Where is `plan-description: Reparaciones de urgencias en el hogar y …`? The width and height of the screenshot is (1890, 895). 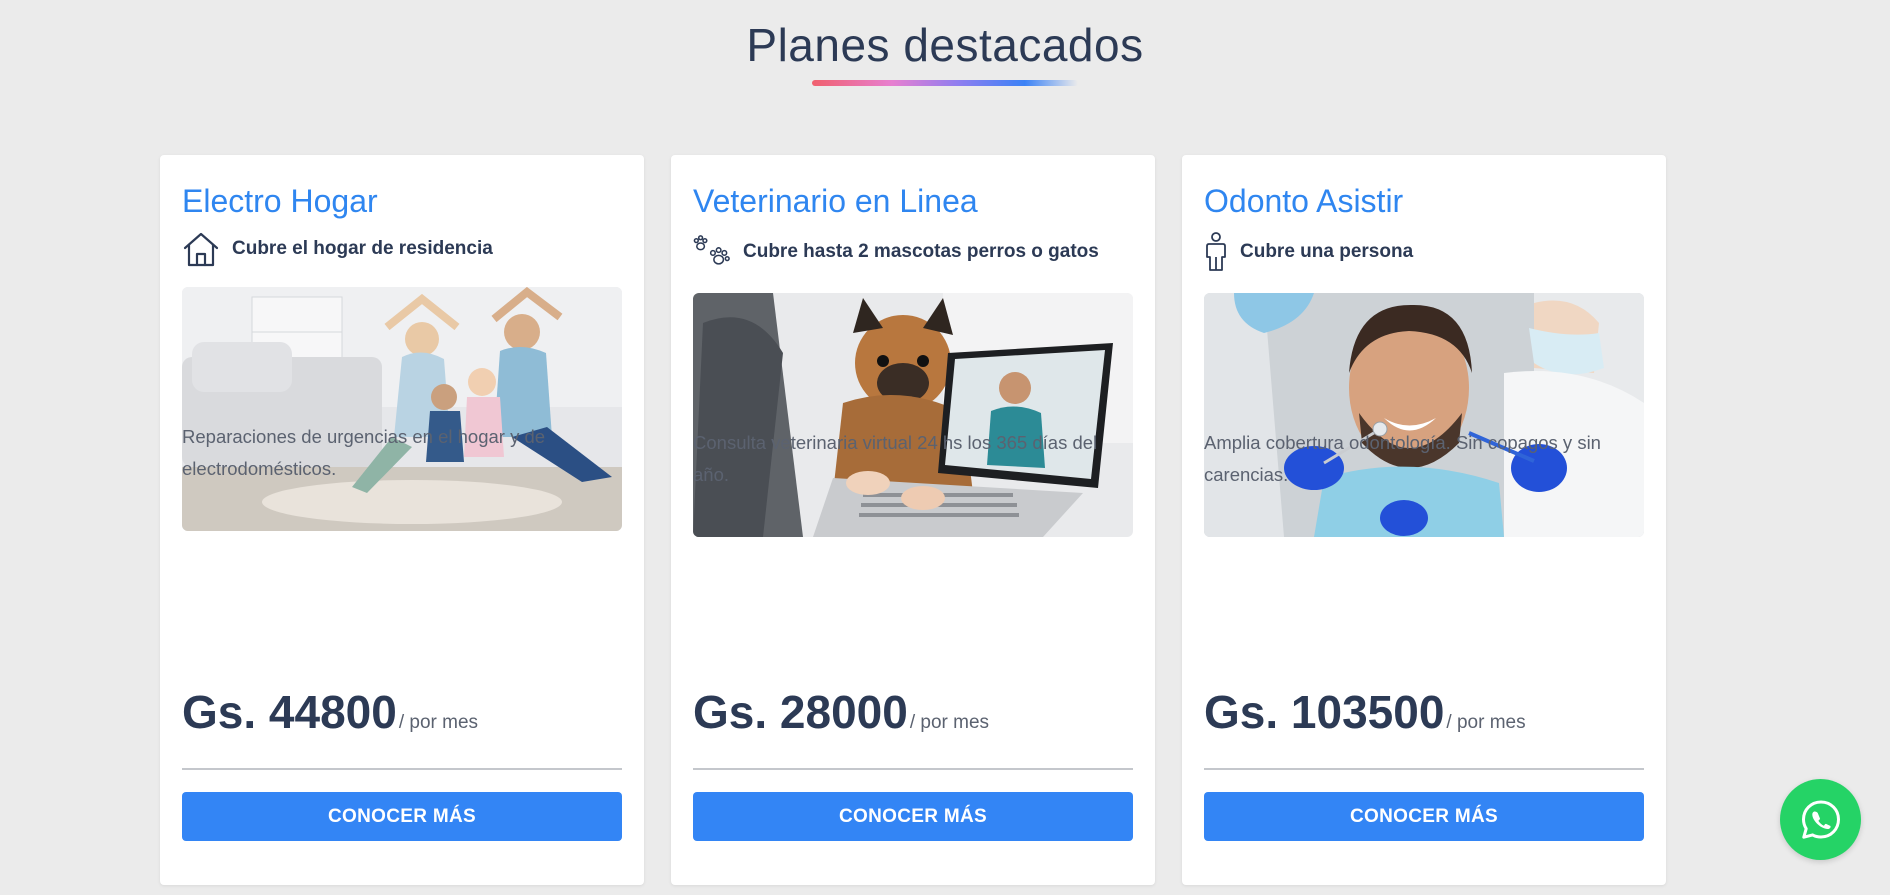
plan-description: Reparaciones de urgencias en el hogar y … is located at coordinates (364, 452).